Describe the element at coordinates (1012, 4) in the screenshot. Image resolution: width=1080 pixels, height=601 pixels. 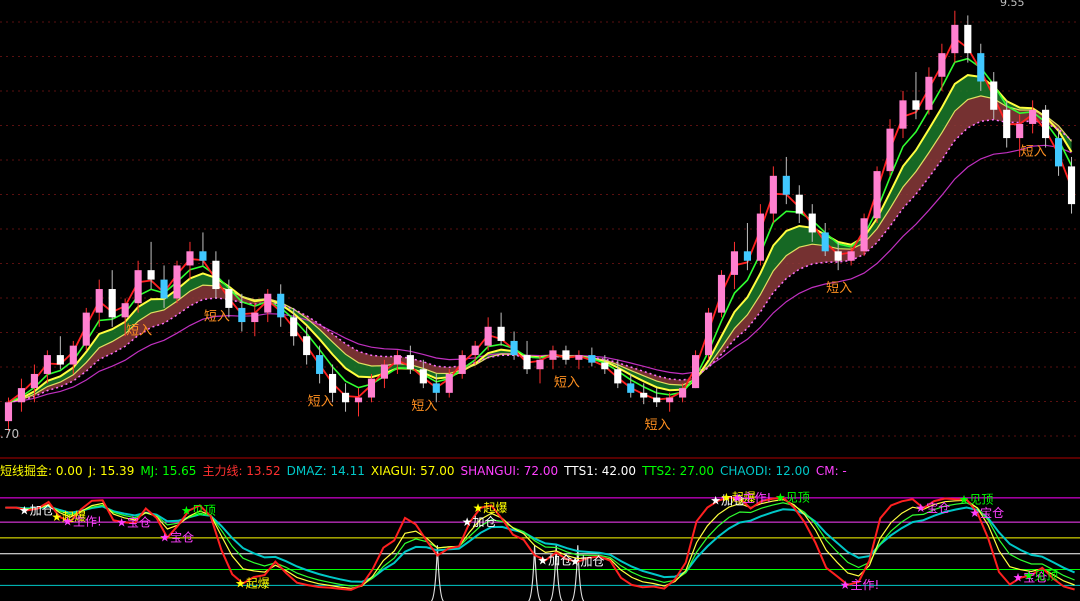
I see `axis-top-right-label: 9.55` at that location.